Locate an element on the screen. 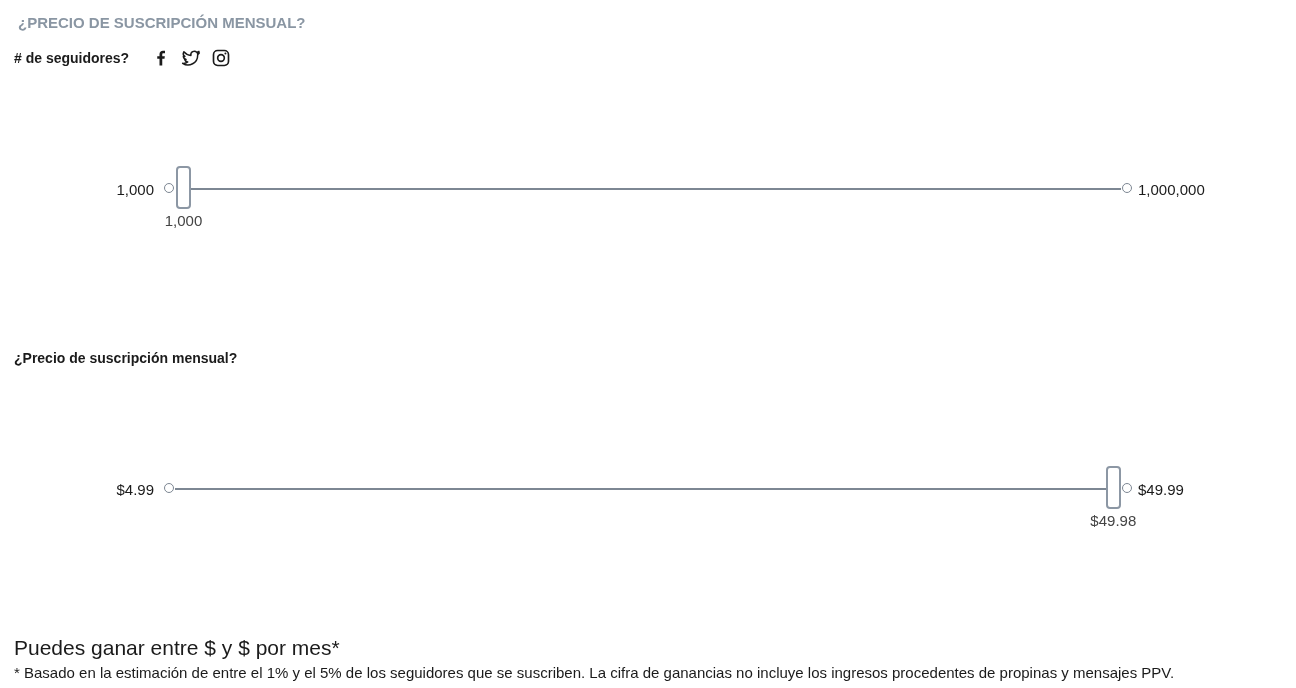 Image resolution: width=1296 pixels, height=688 pixels. section-heading: ¿PRECIO DE SUSCRIPCIÓN MENSUAL? is located at coordinates (162, 22).